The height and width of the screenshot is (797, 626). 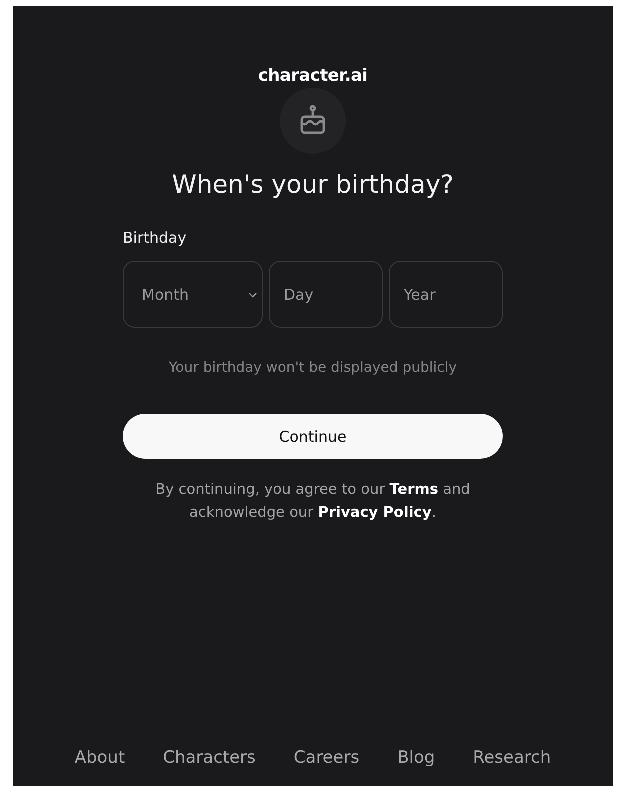 I want to click on privacy-note: Your birthday won't be displayed publicly, so click(x=313, y=368).